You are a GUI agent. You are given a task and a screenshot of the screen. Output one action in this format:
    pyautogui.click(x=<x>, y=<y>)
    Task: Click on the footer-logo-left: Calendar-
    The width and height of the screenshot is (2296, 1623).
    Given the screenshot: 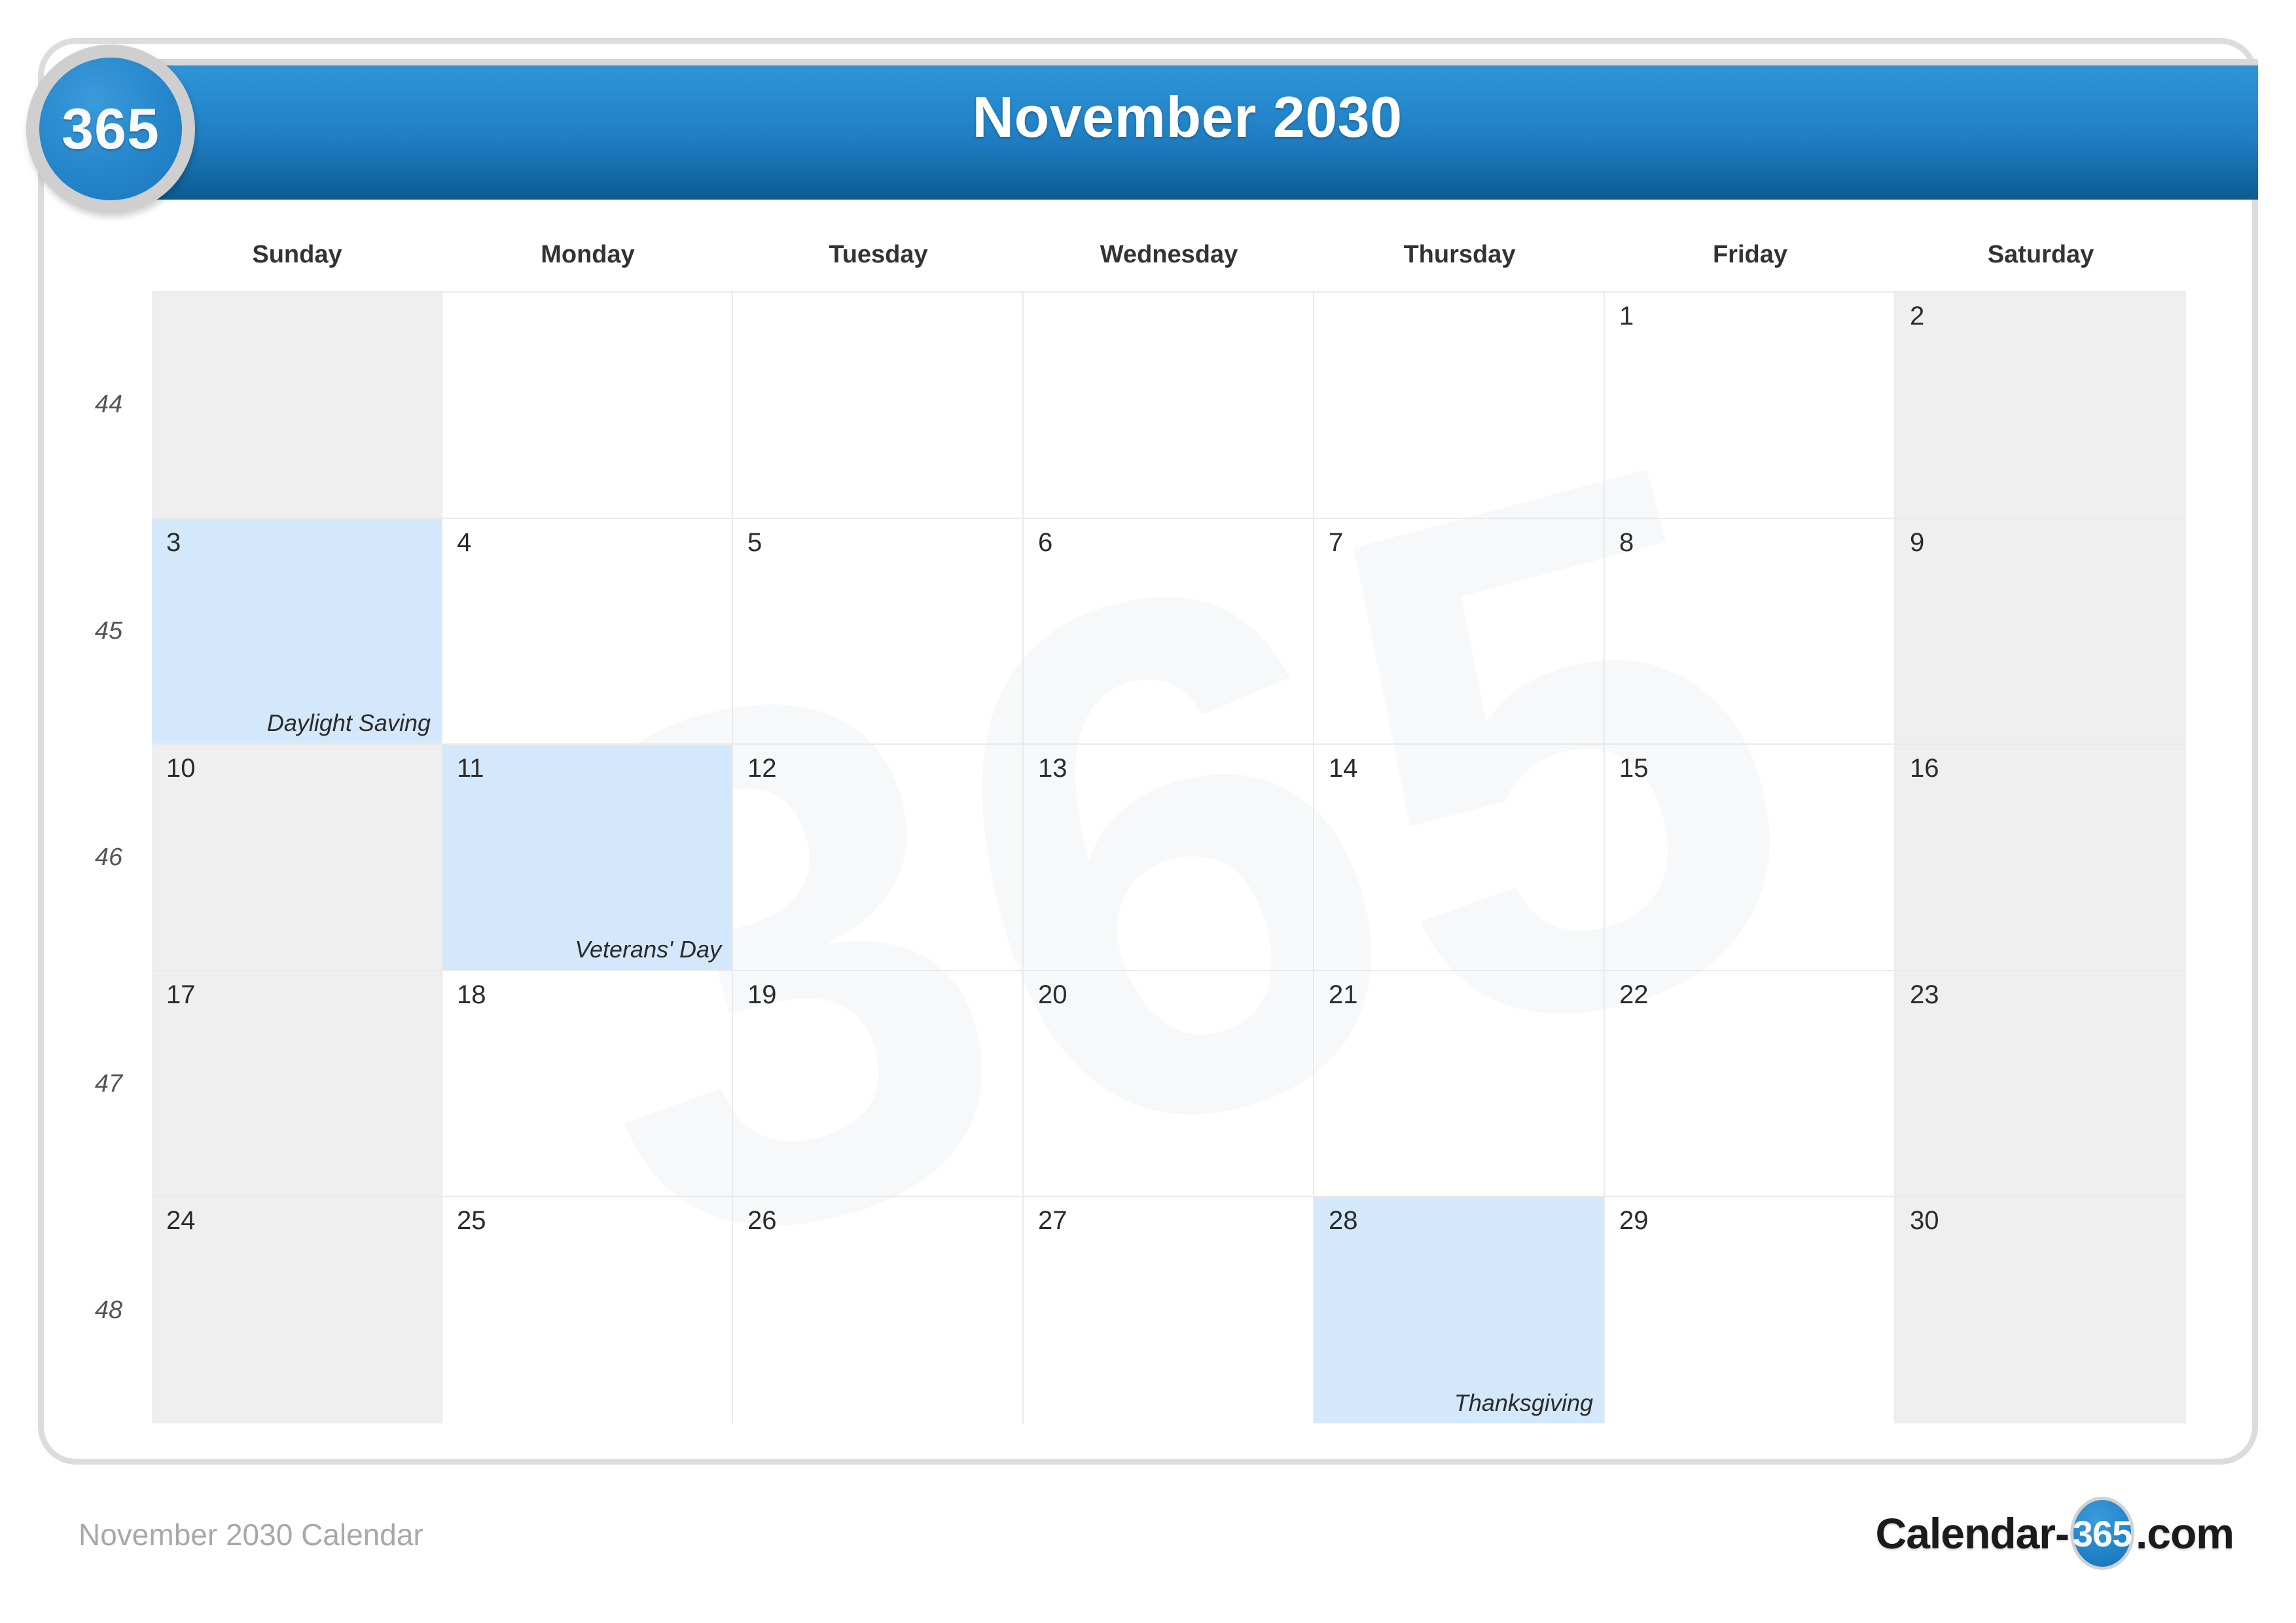 What is the action you would take?
    pyautogui.click(x=1972, y=1533)
    